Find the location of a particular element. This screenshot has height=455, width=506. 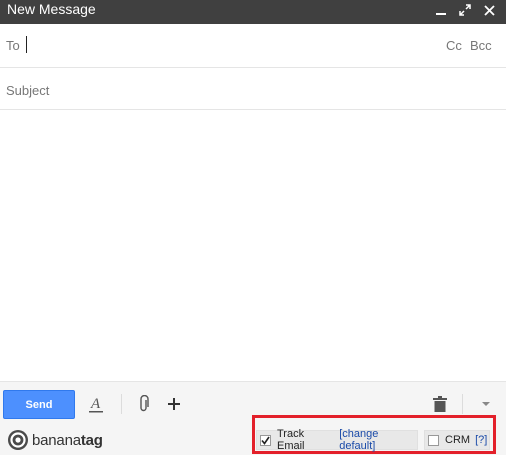

expand-icon is located at coordinates (465, 10).